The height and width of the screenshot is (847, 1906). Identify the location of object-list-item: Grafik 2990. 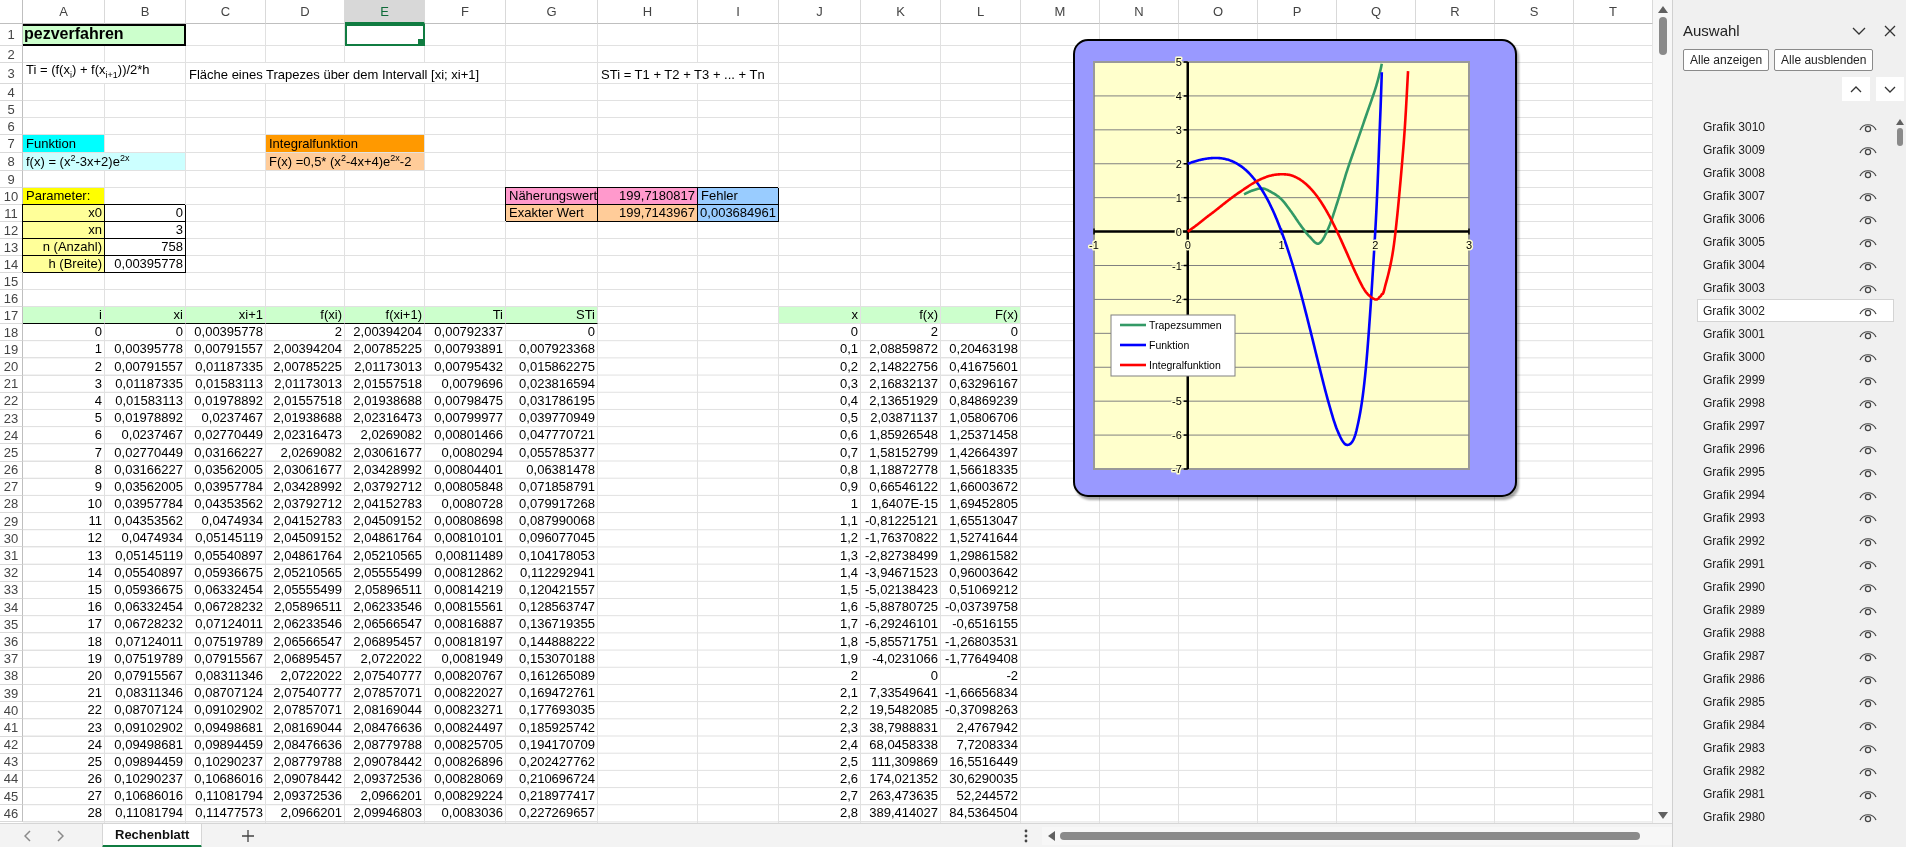
(1795, 586).